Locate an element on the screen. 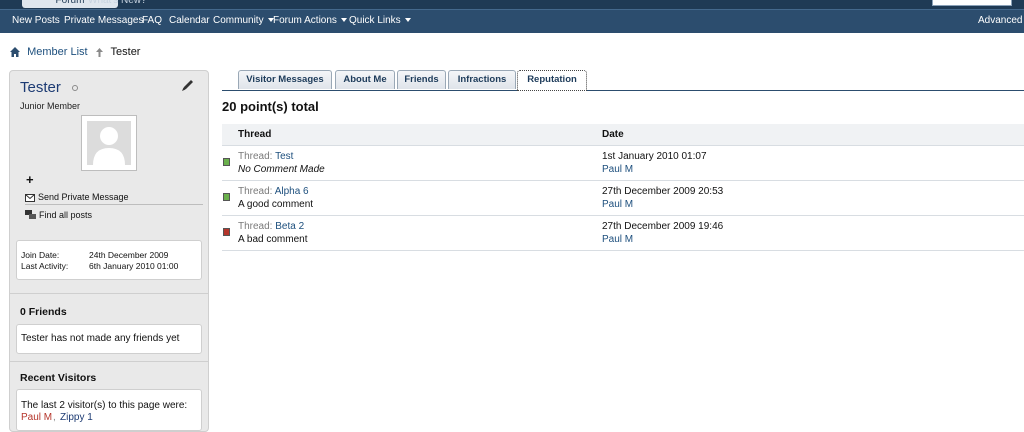 The width and height of the screenshot is (1024, 432). home-icon is located at coordinates (15, 52).